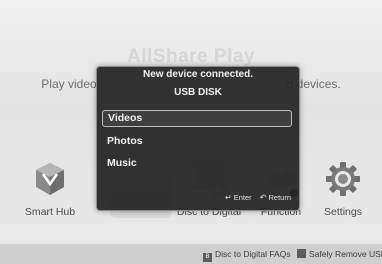 This screenshot has width=382, height=264. I want to click on app-smart-hub: Smart Hub, so click(50, 189).